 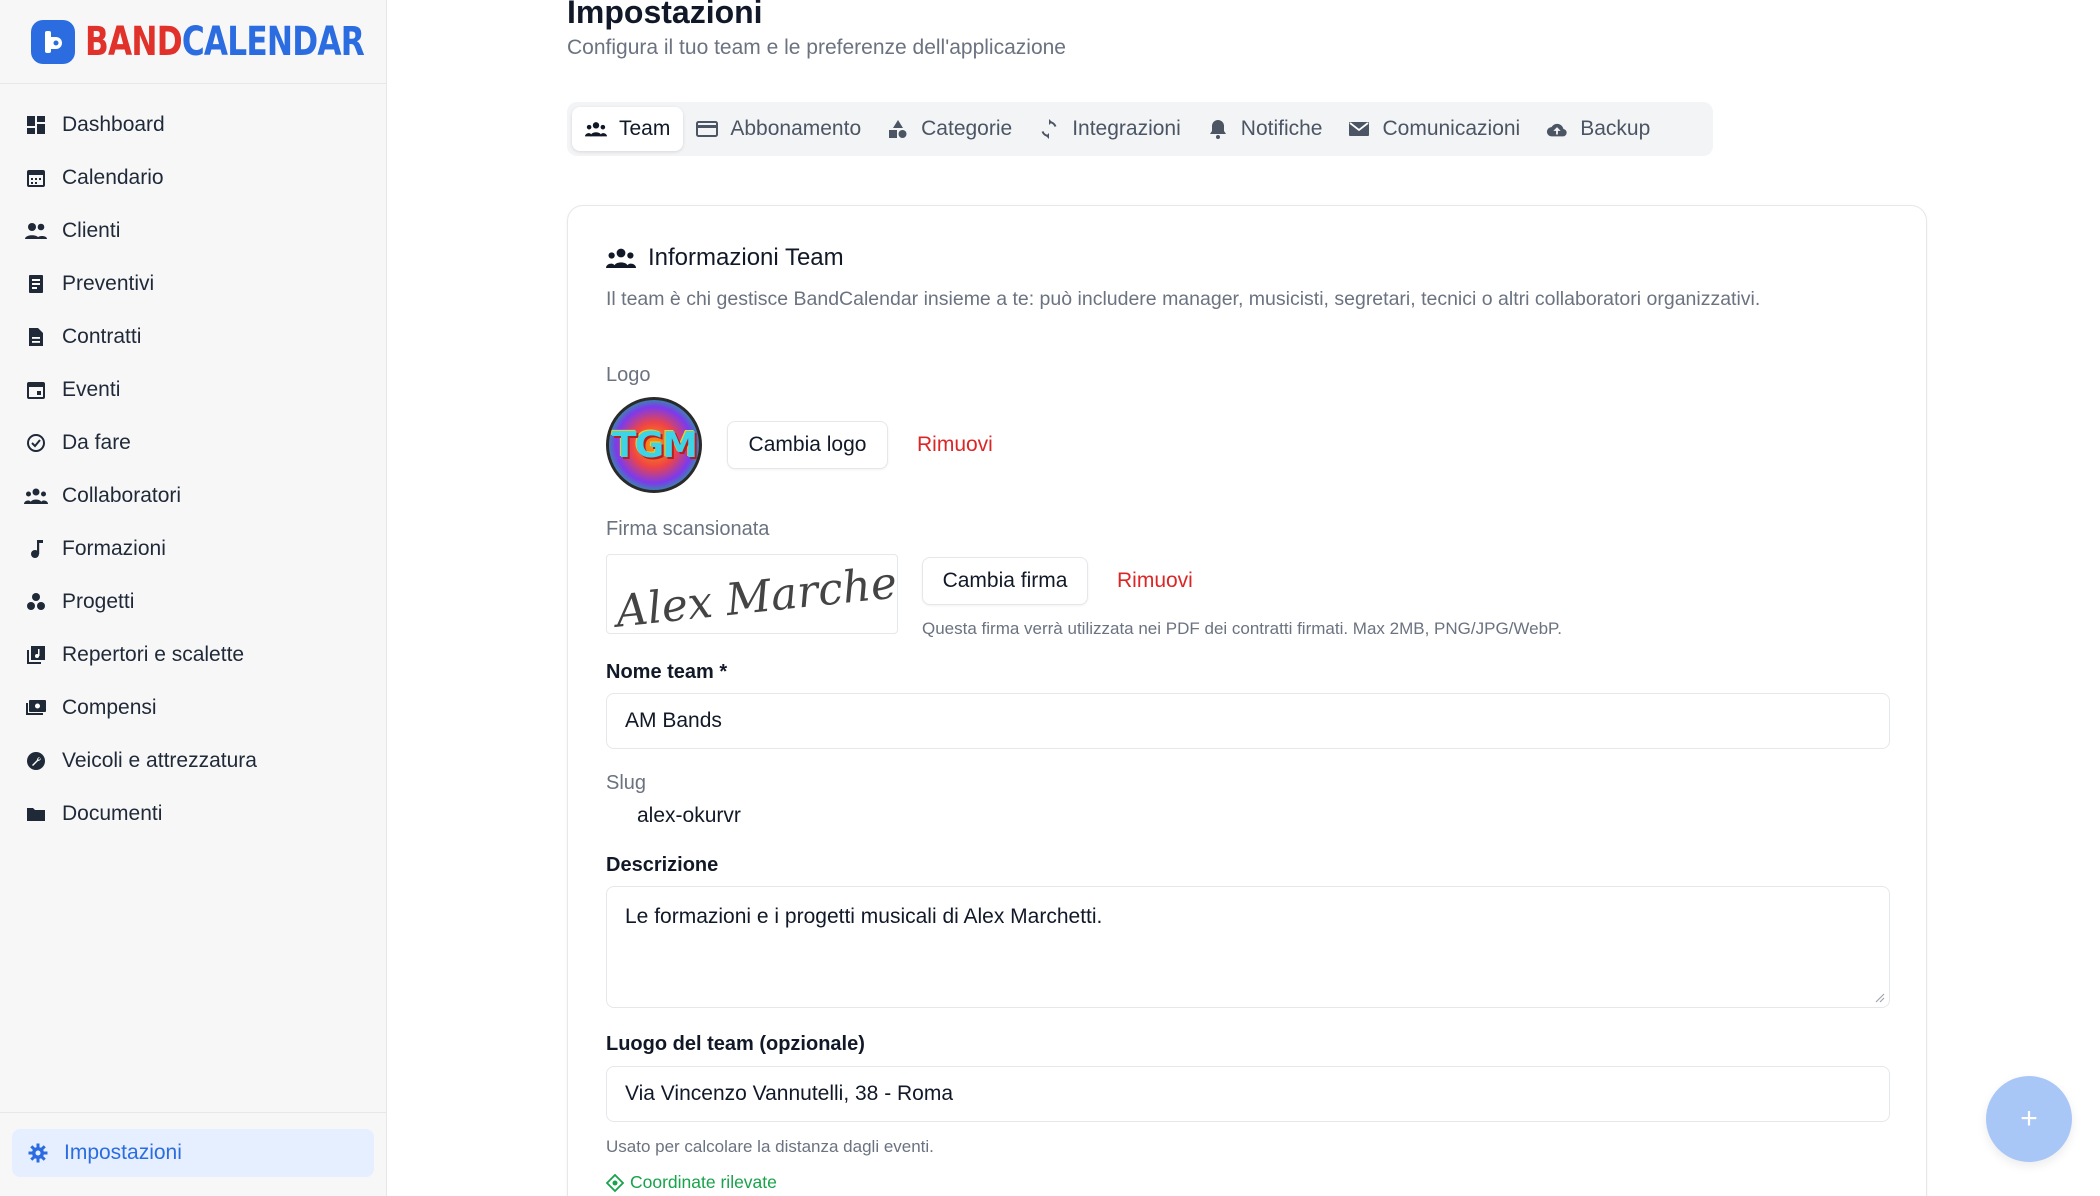 I want to click on credit-card-icon, so click(x=707, y=129).